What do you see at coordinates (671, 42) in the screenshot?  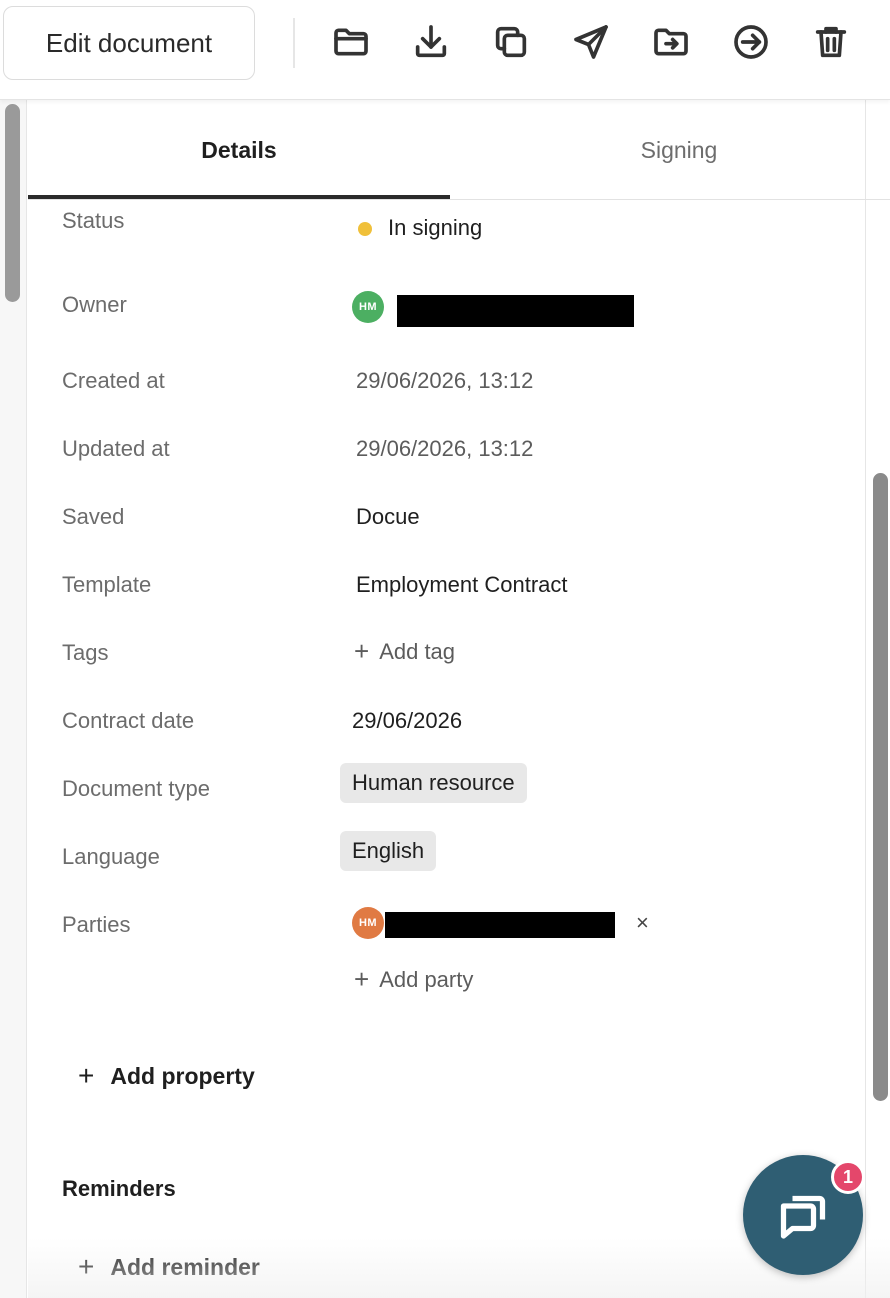 I see `move-to-folder-icon` at bounding box center [671, 42].